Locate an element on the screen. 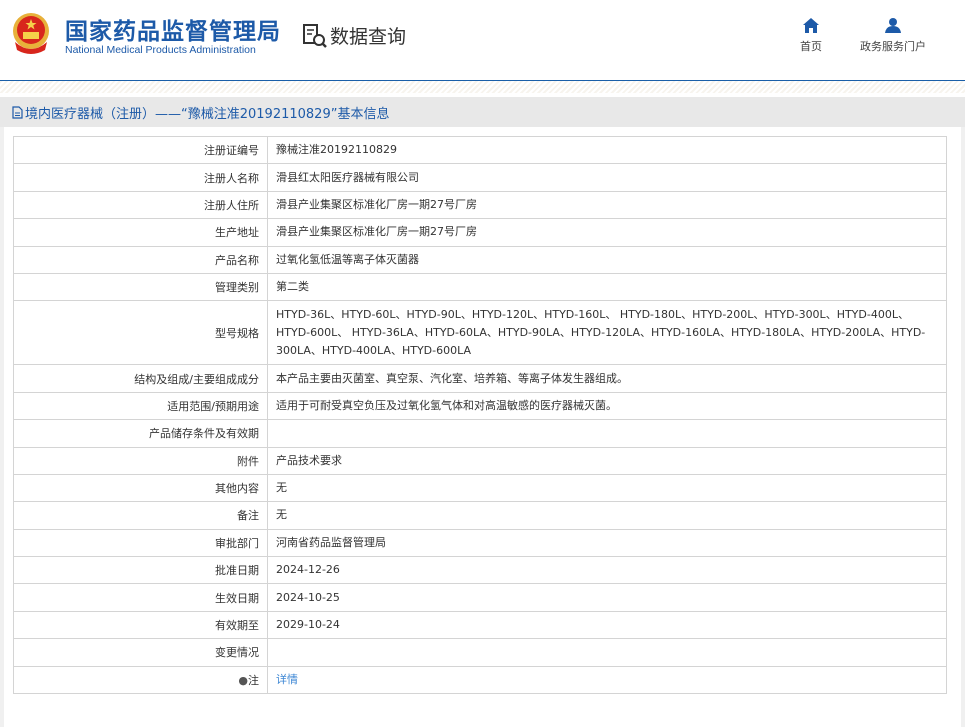 This screenshot has width=965, height=727. table-row: 产品储存条件及有效期 is located at coordinates (480, 433).